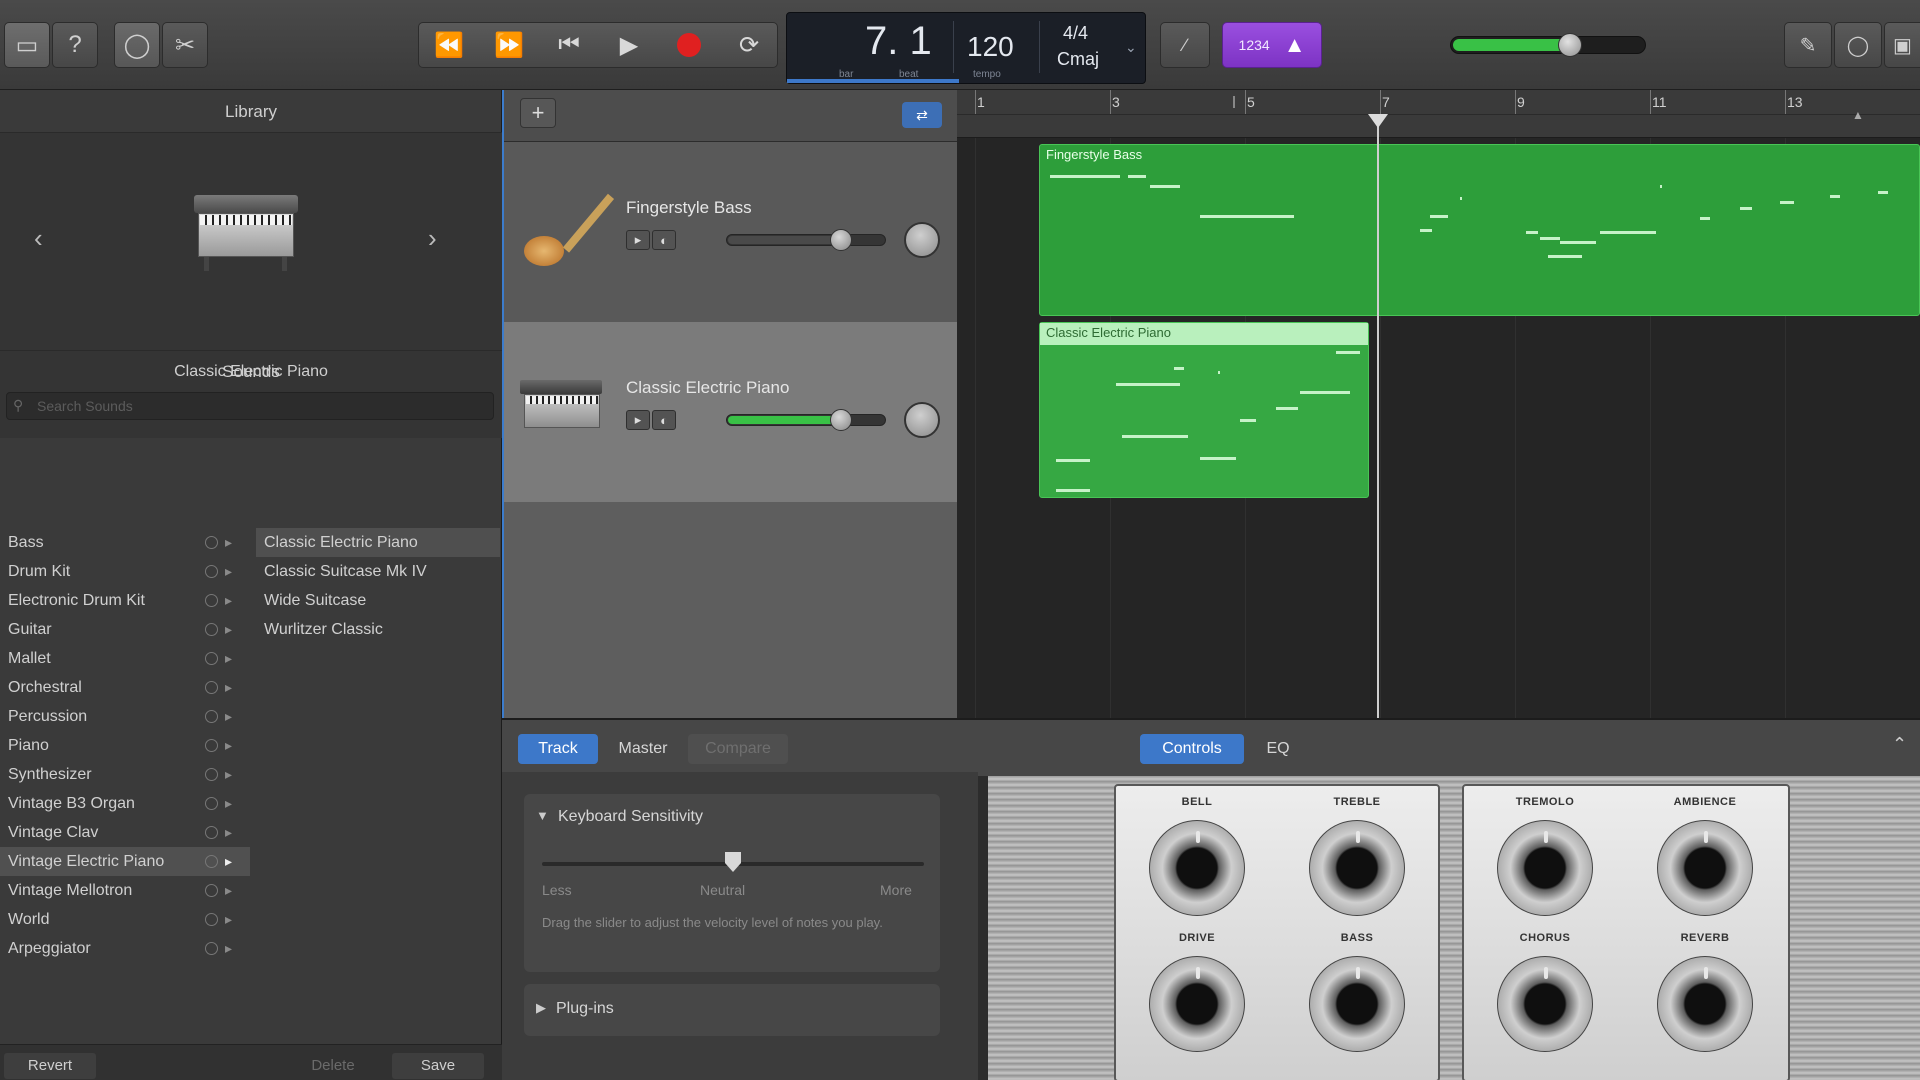 The width and height of the screenshot is (1920, 1080). I want to click on track-name: Fingerstyle Bass, so click(689, 208).